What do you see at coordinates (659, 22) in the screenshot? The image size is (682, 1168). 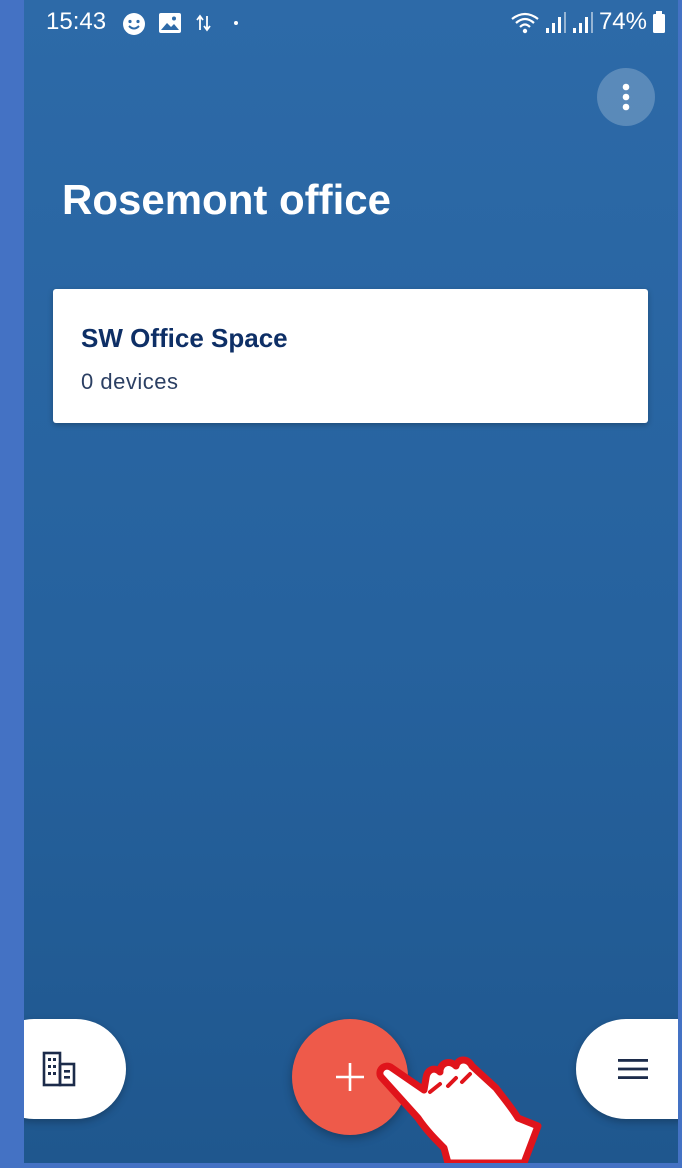 I see `battery-icon` at bounding box center [659, 22].